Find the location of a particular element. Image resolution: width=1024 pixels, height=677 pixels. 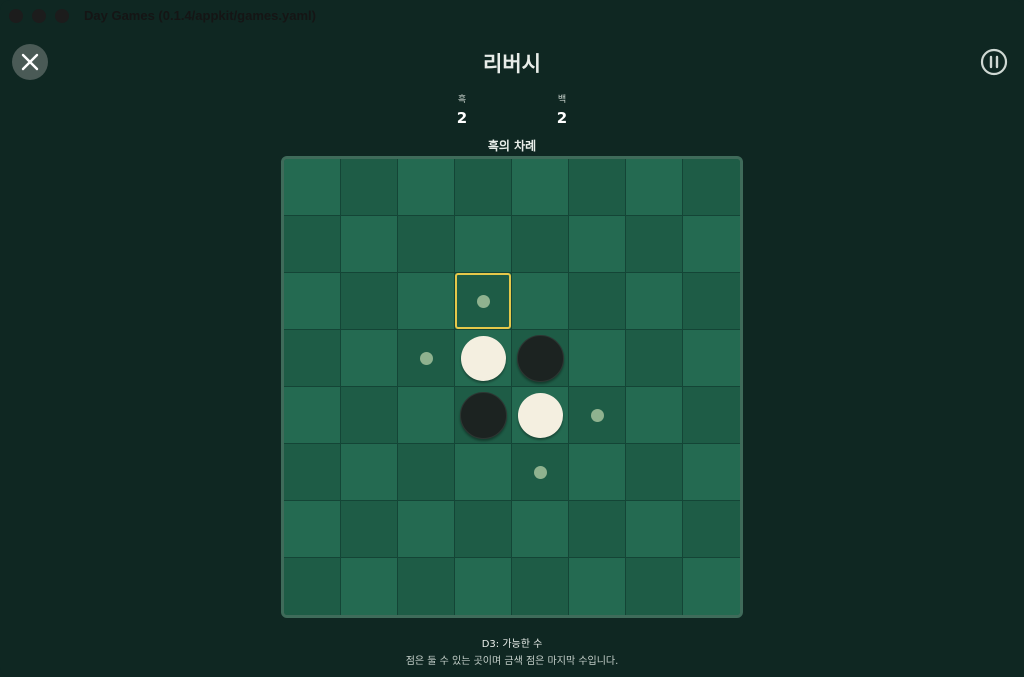

board-cell-g1 is located at coordinates (654, 187).